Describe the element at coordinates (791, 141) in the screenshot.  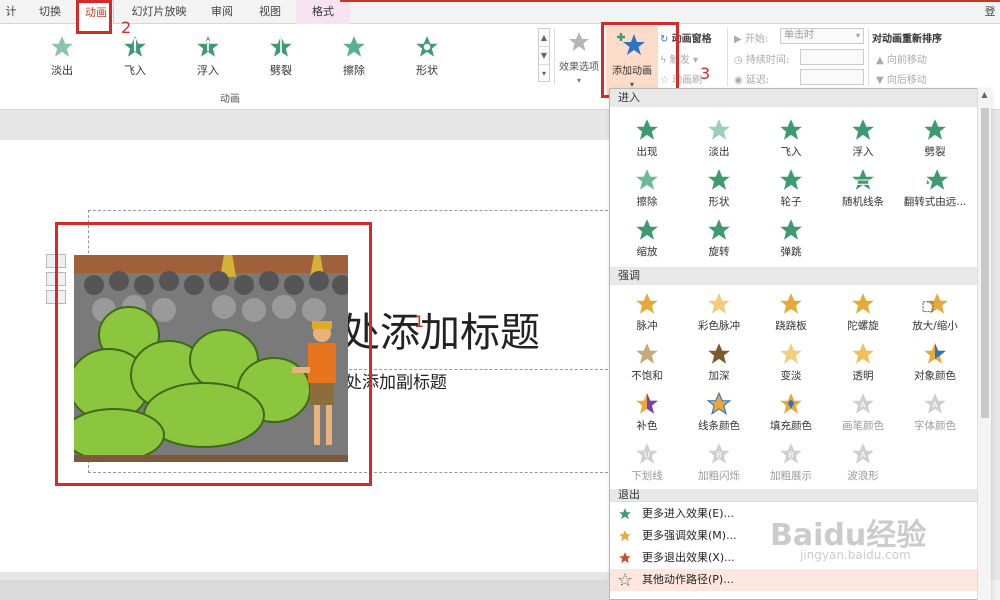
I see `effect-fly-in: 飞入` at that location.